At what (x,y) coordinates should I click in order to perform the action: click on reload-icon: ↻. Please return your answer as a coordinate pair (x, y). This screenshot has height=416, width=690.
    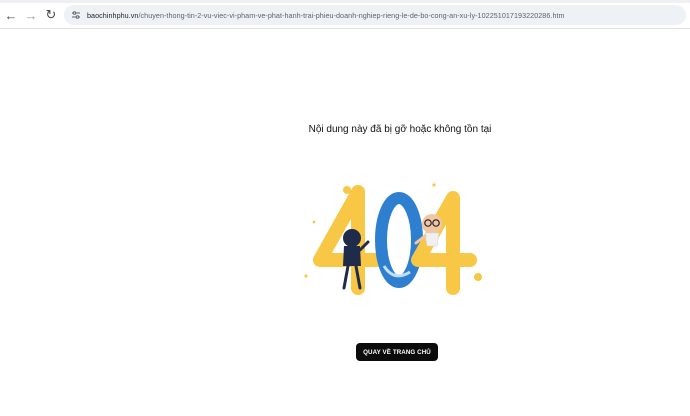
    Looking at the image, I should click on (51, 14).